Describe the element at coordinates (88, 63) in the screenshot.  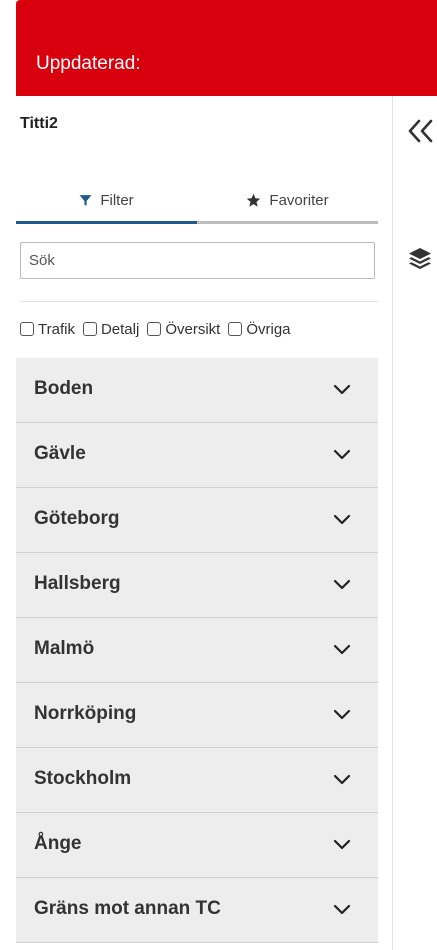
I see `update-banner-text: Uppdaterad:` at that location.